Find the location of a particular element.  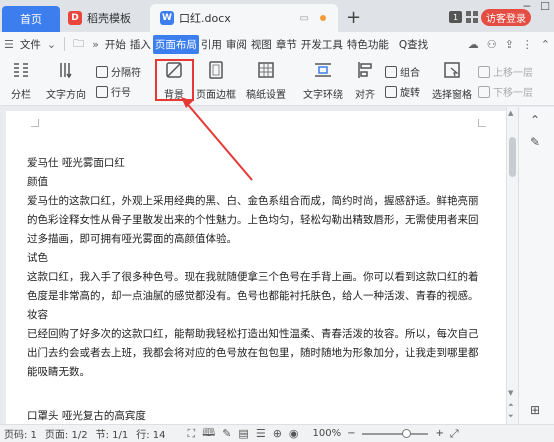

collaborate-icon: ⚇ is located at coordinates (492, 44).